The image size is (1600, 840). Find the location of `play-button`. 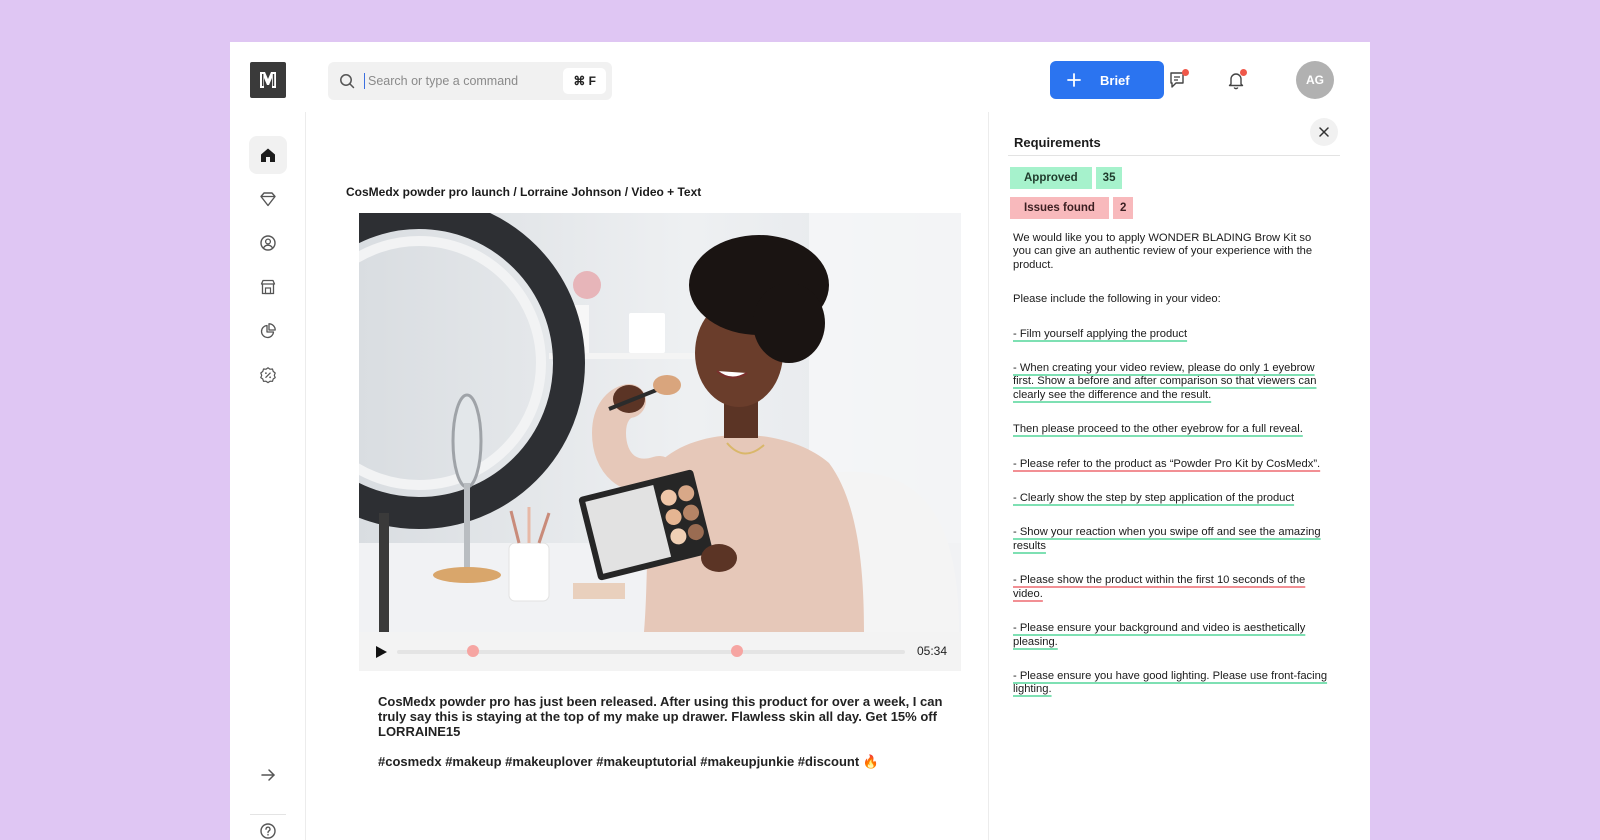

play-button is located at coordinates (381, 652).